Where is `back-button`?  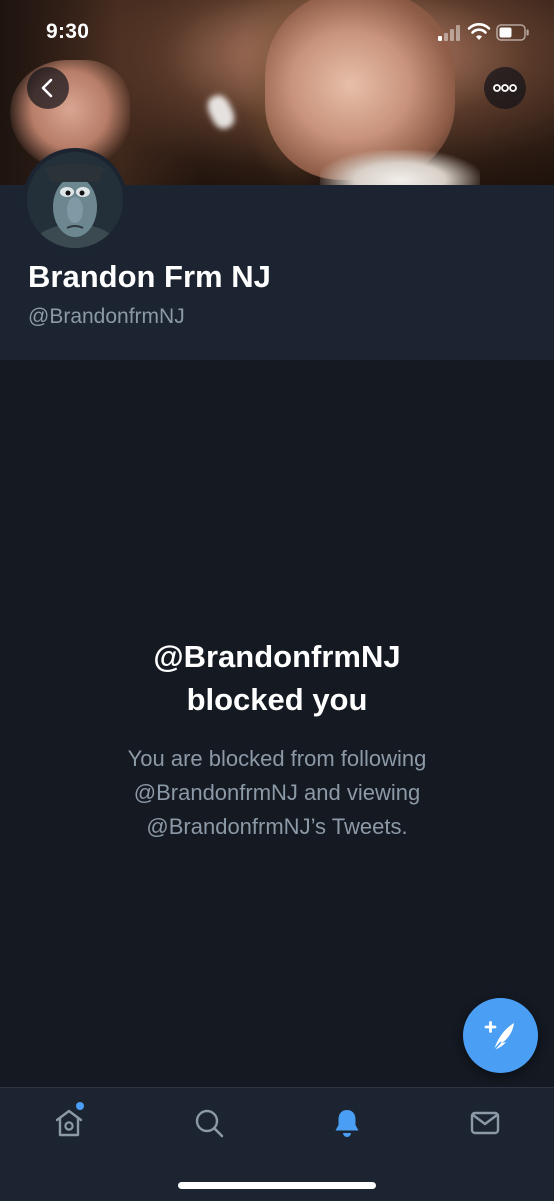 back-button is located at coordinates (48, 88).